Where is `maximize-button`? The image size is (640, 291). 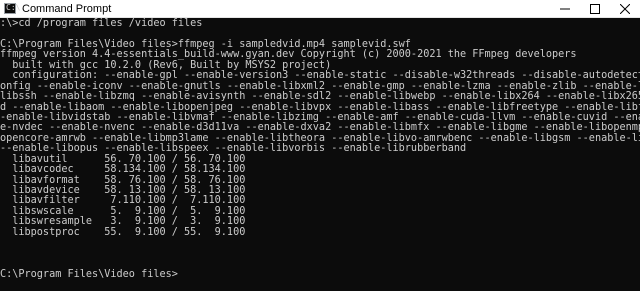
maximize-button is located at coordinates (595, 9).